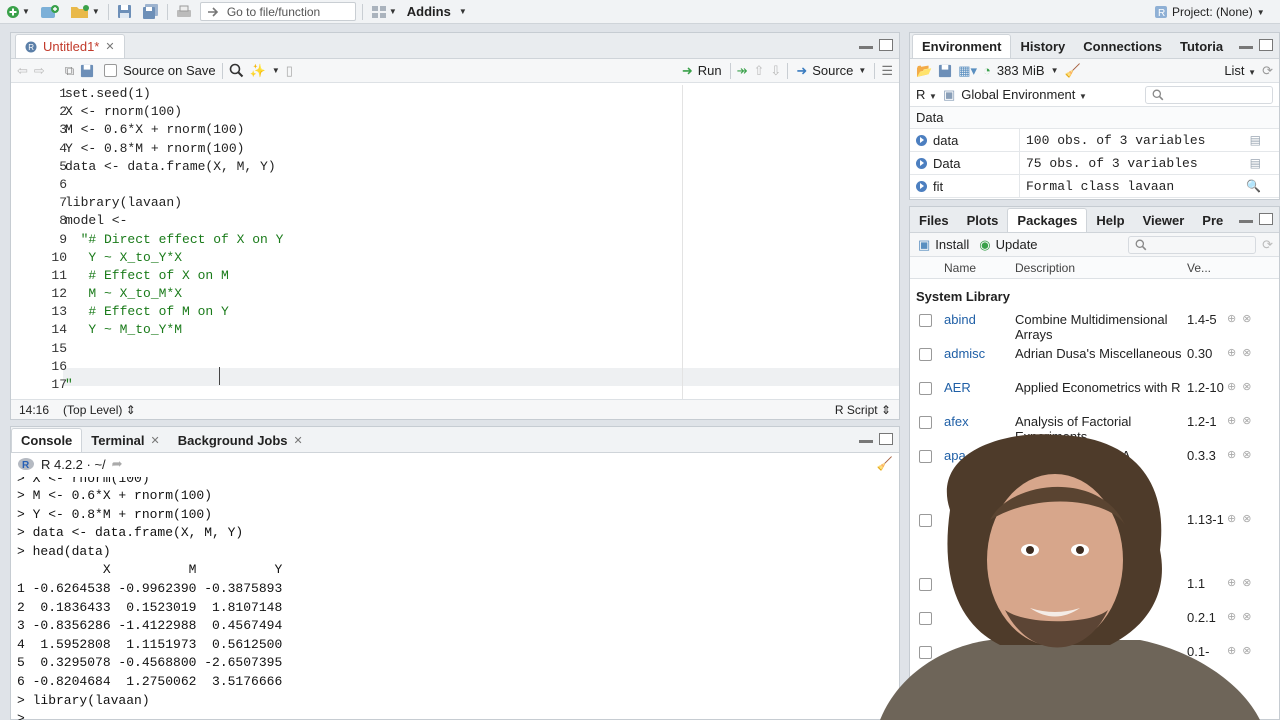 This screenshot has height=720, width=1280. I want to click on col-description-header: Description, so click(1101, 268).